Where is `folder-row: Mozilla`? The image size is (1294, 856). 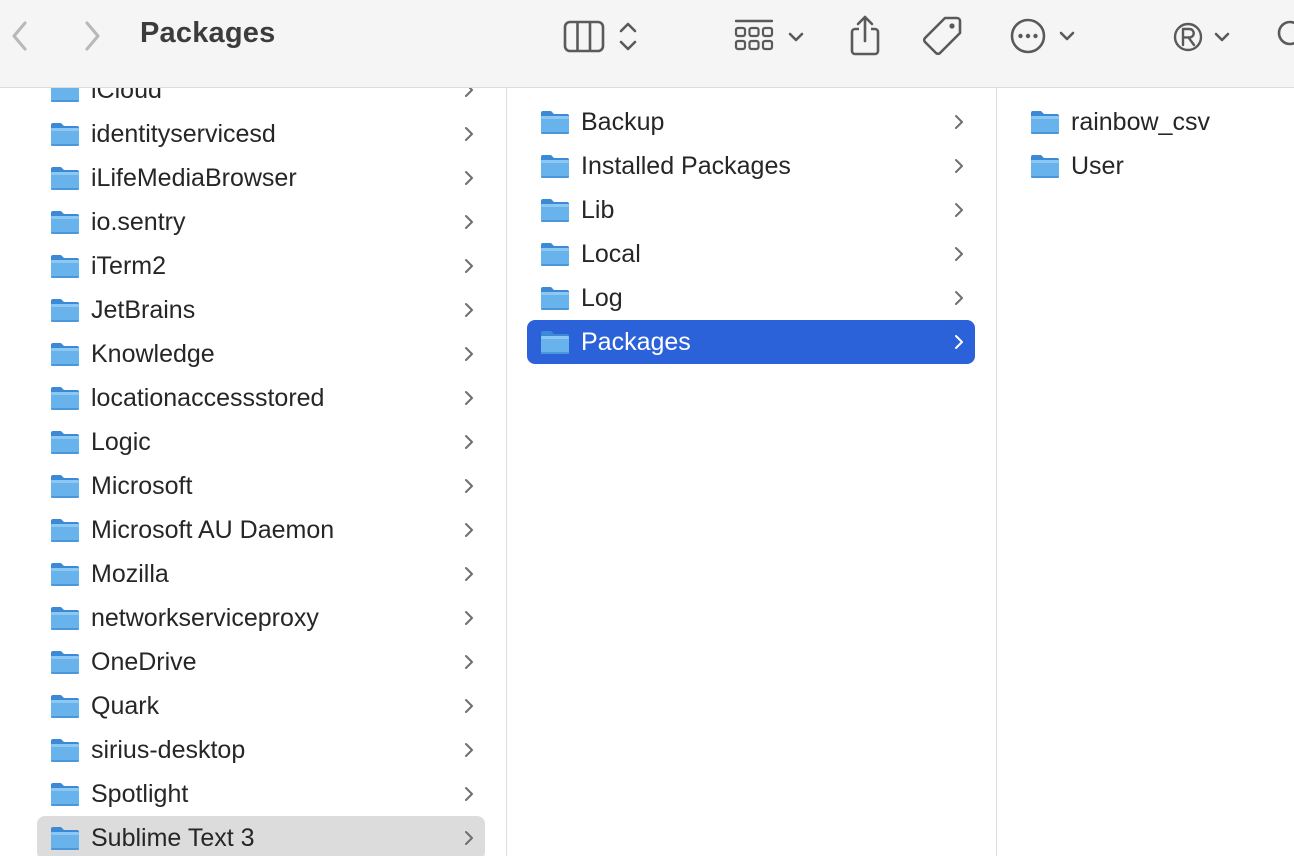 folder-row: Mozilla is located at coordinates (261, 574).